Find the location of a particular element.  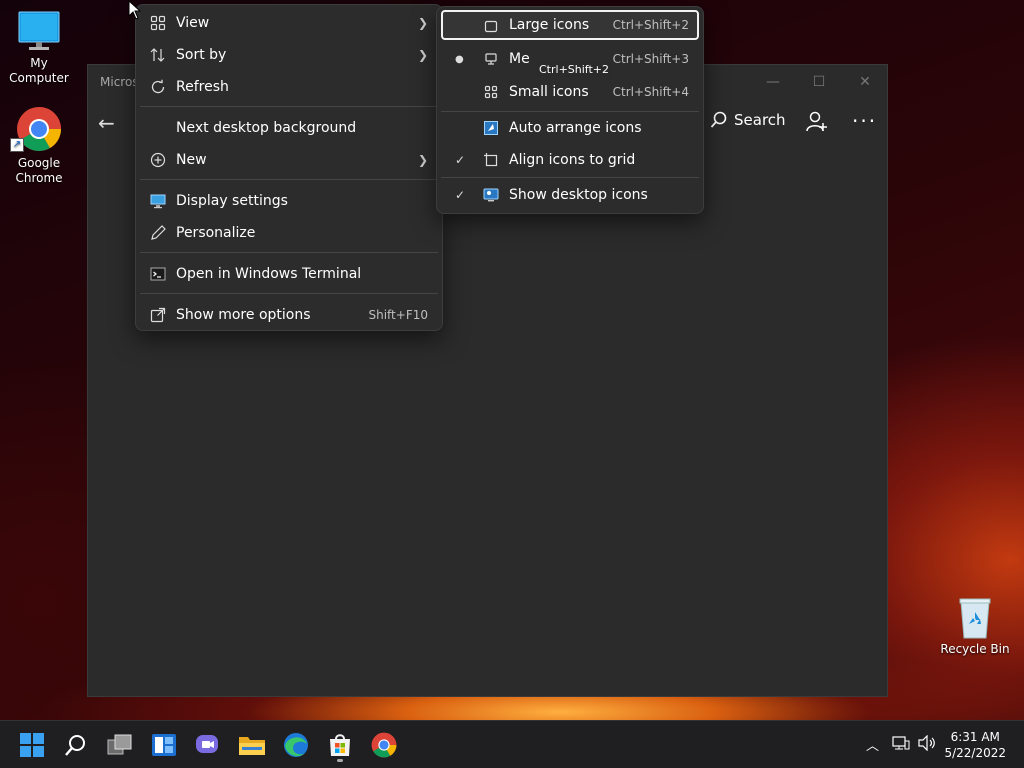

minimize-button: — is located at coordinates (773, 82).